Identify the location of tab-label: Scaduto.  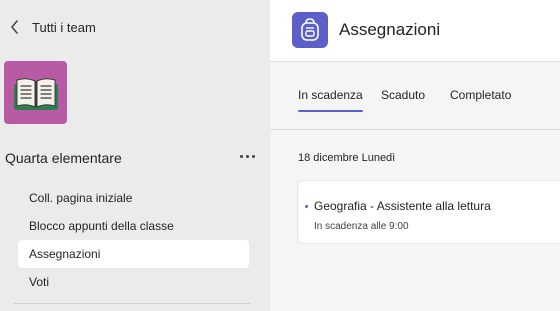
(403, 95).